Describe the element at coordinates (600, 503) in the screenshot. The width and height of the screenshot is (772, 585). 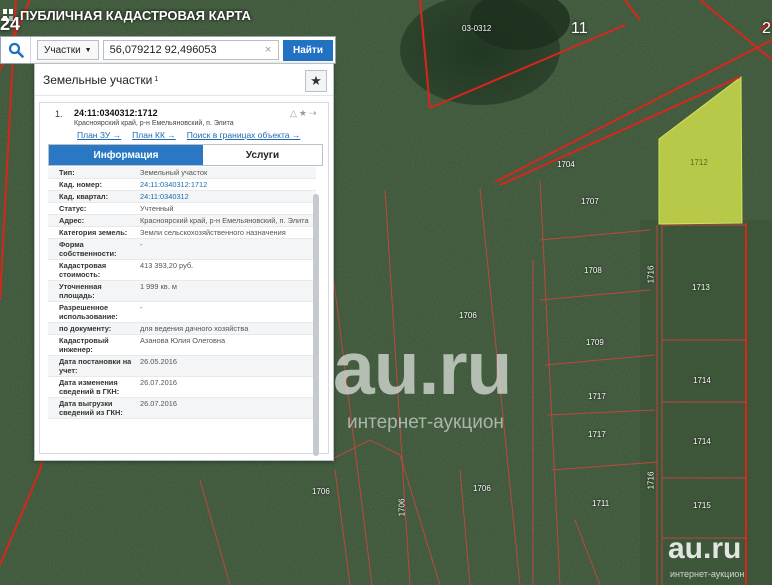
I see `parcel-label: 1711` at that location.